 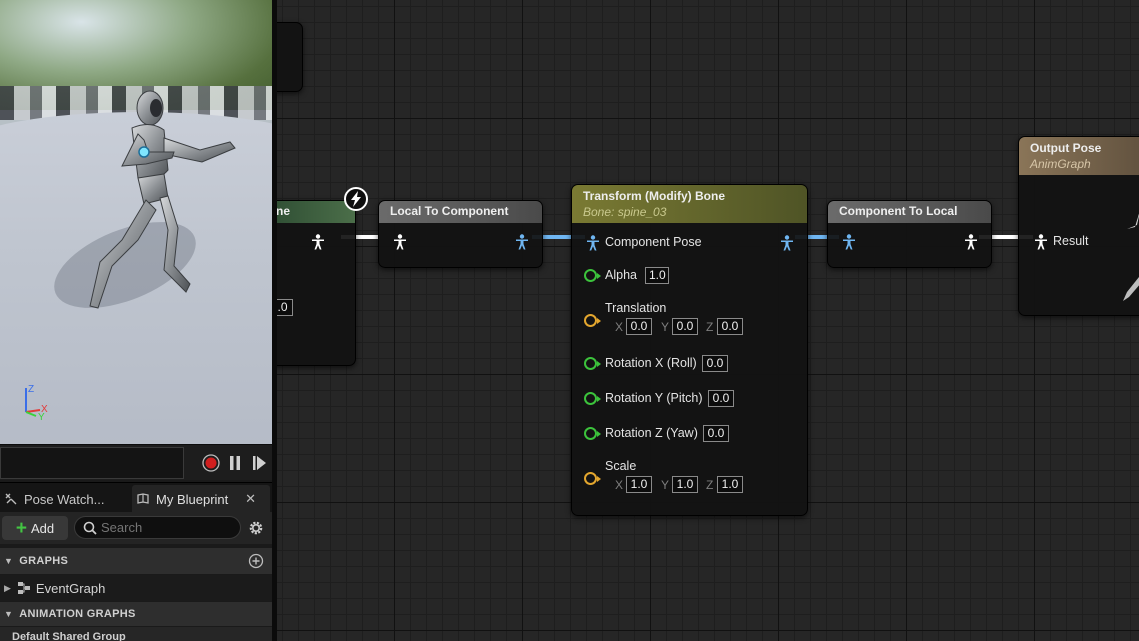 What do you see at coordinates (665, 327) in the screenshot?
I see `translation-y-axis-label: Y` at bounding box center [665, 327].